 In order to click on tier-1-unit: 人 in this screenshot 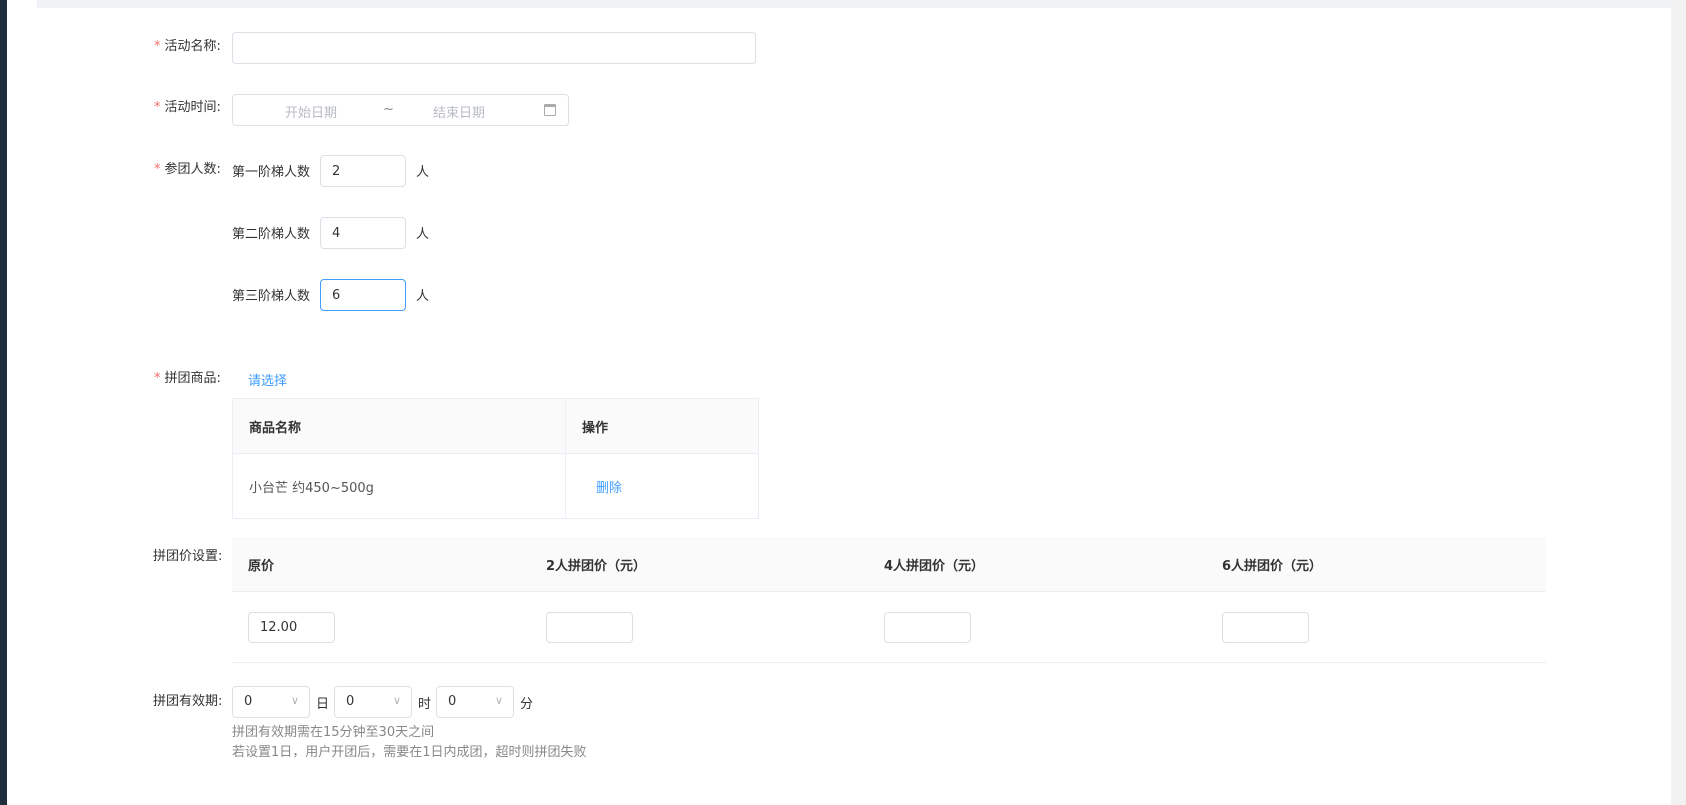, I will do `click(423, 172)`.